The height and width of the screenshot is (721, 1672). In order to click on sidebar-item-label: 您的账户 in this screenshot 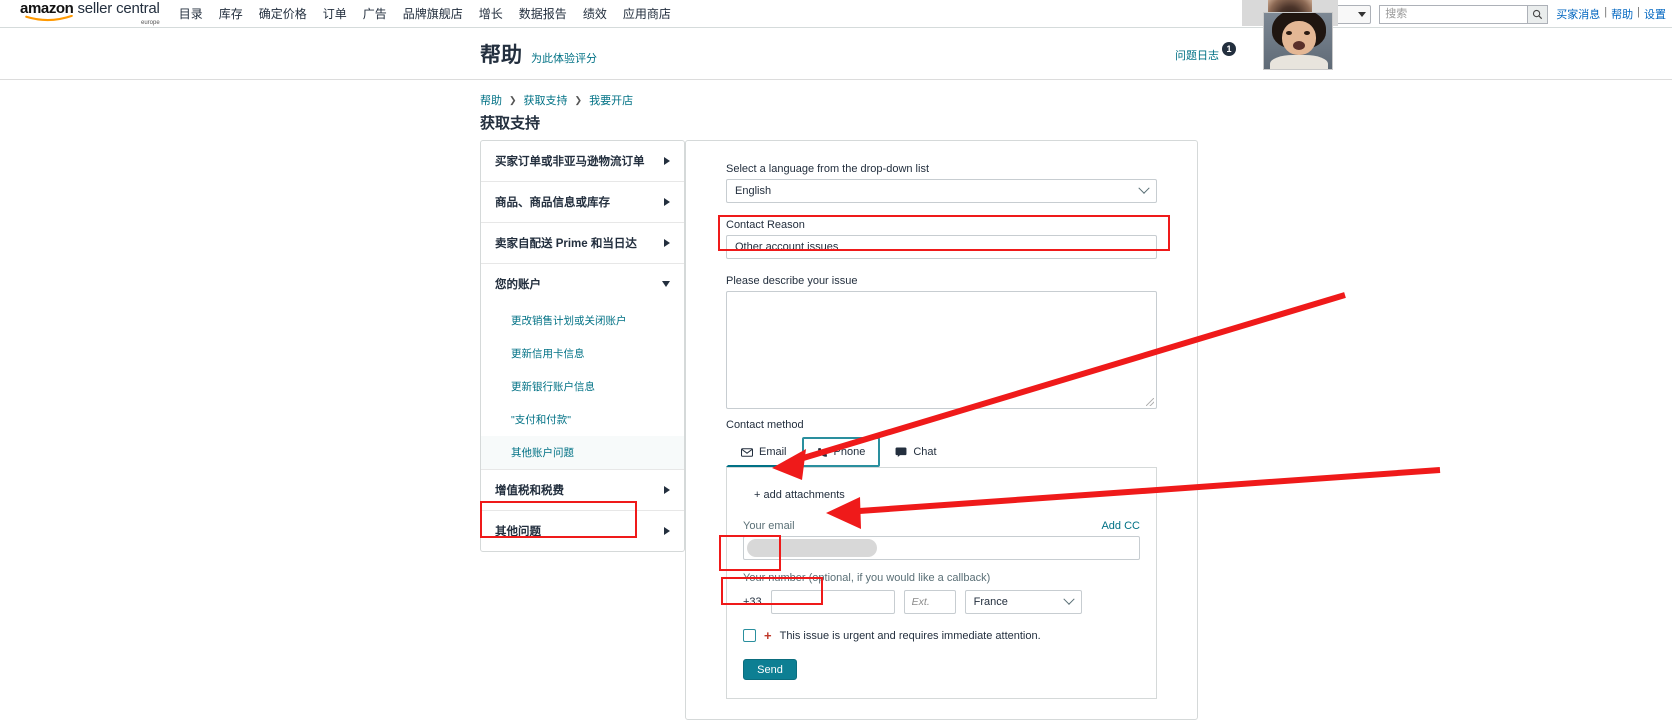, I will do `click(518, 285)`.